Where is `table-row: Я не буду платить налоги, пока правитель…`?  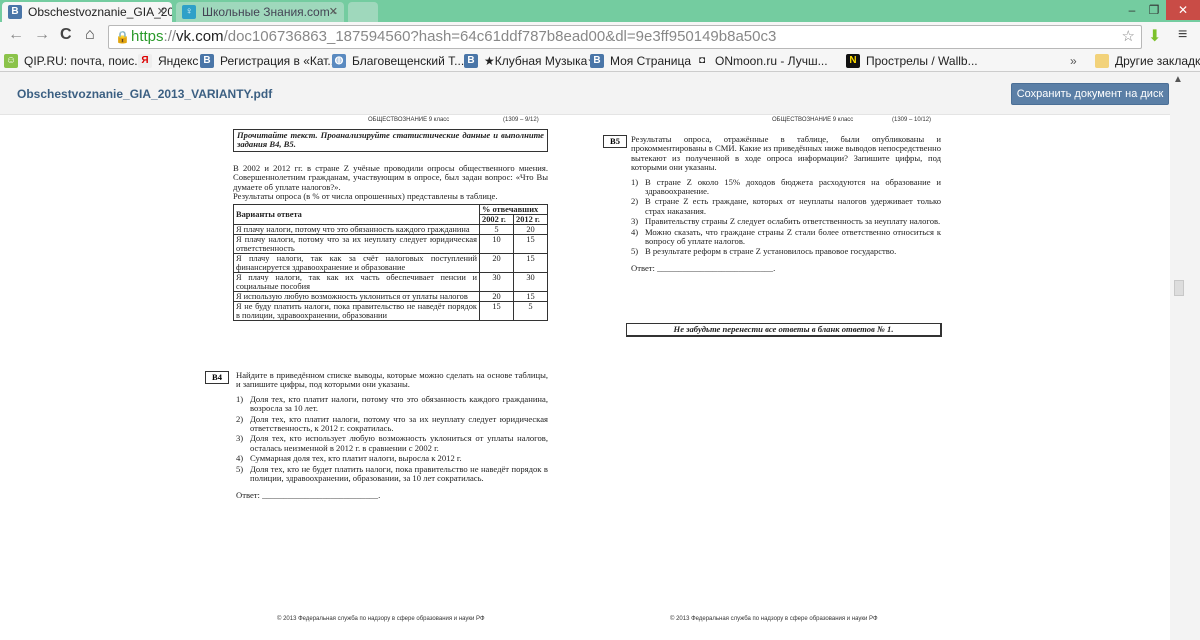 table-row: Я не буду платить налоги, пока правитель… is located at coordinates (390, 311).